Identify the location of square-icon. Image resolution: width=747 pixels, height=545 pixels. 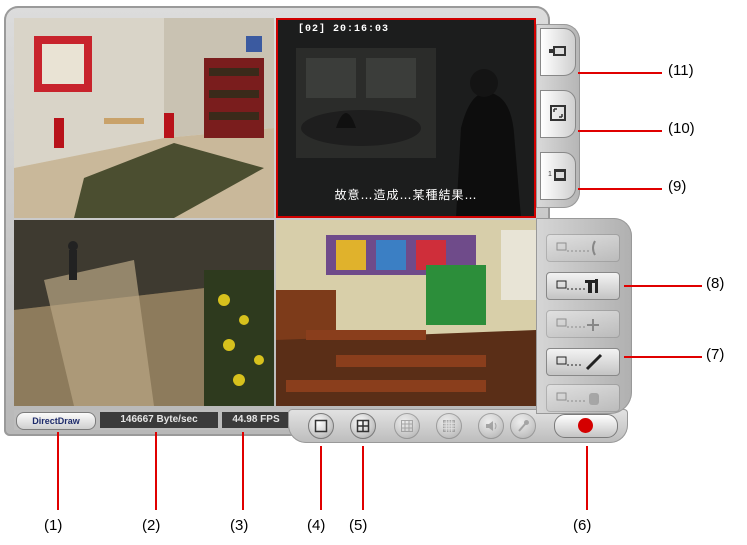
(321, 426).